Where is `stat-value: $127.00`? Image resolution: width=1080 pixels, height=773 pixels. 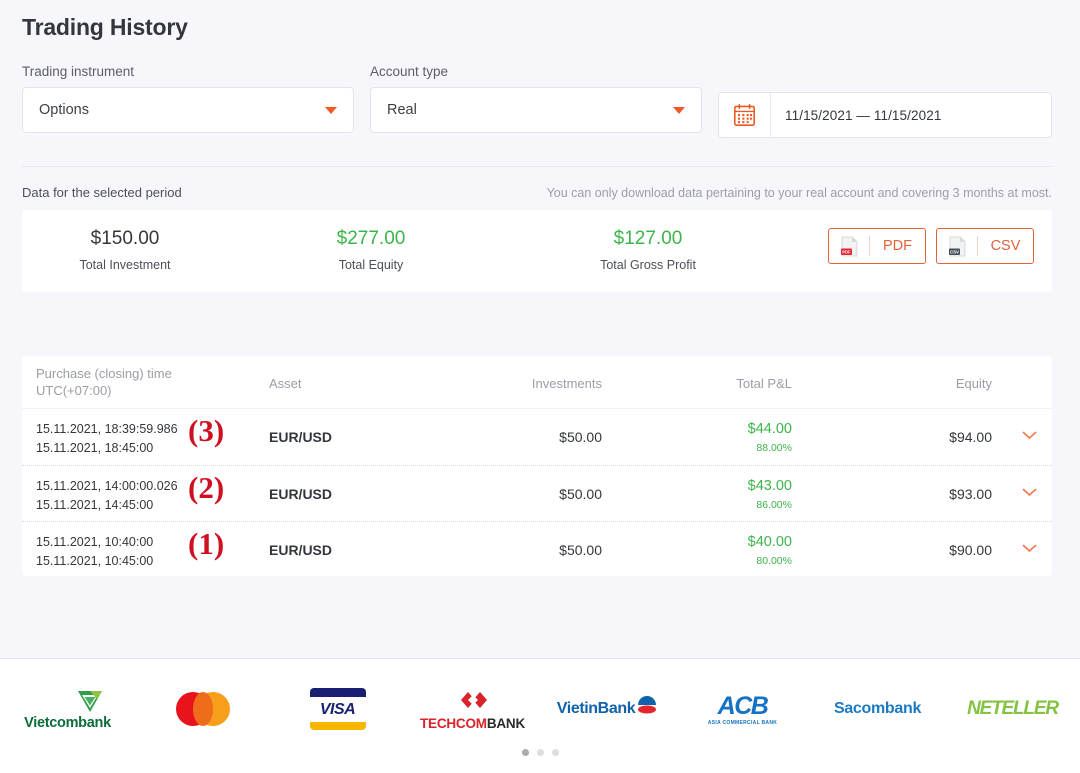
stat-value: $127.00 is located at coordinates (648, 238).